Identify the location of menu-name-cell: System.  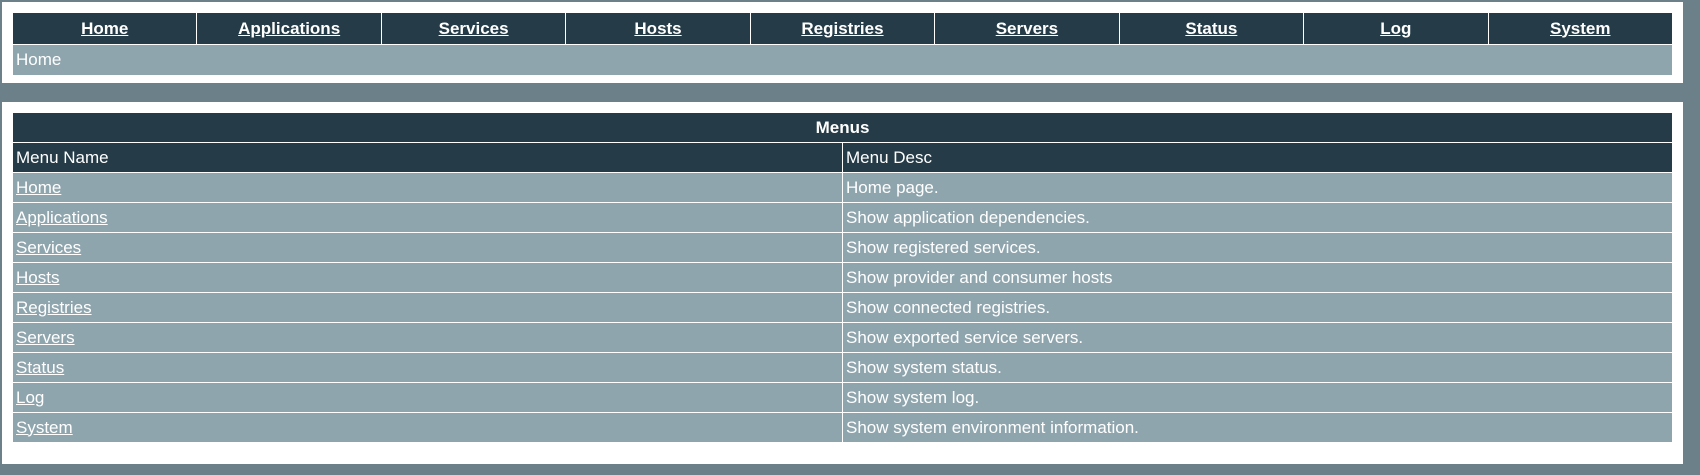
(427, 427).